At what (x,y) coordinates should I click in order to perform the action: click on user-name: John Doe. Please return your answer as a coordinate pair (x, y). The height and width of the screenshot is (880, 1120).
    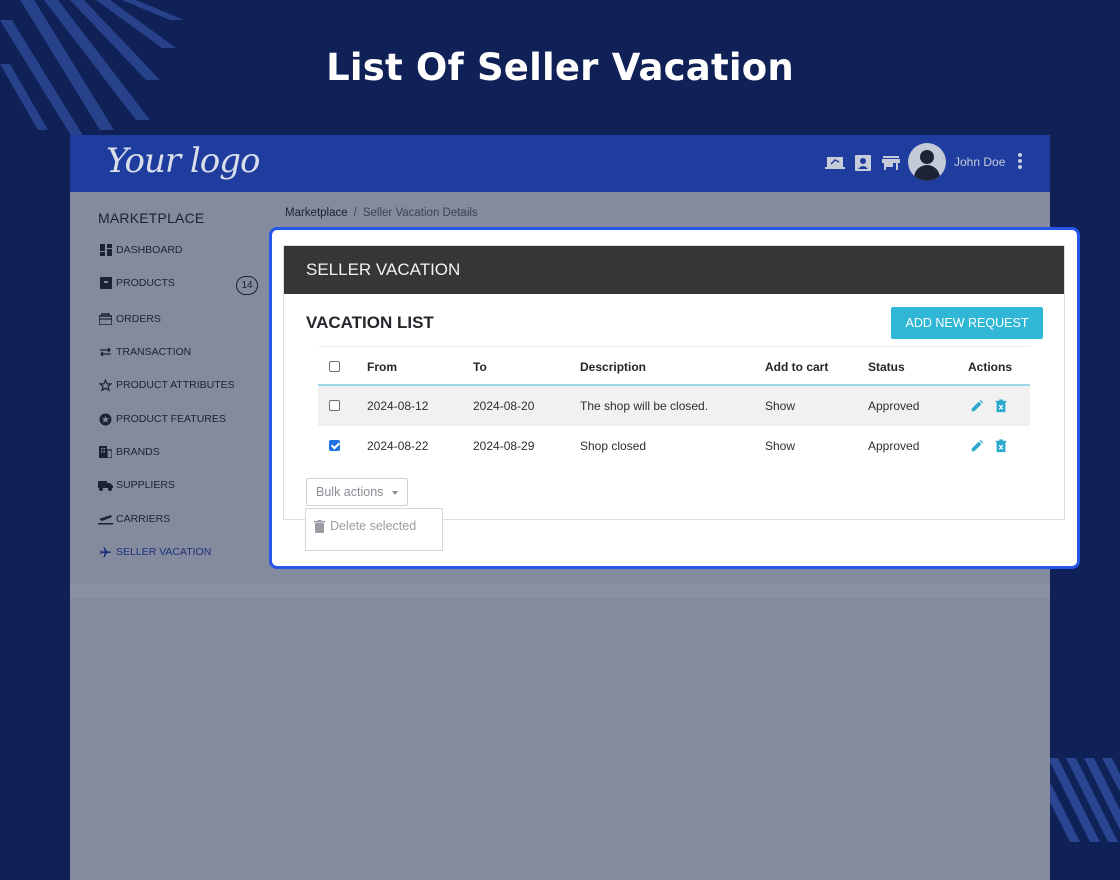
    Looking at the image, I should click on (979, 162).